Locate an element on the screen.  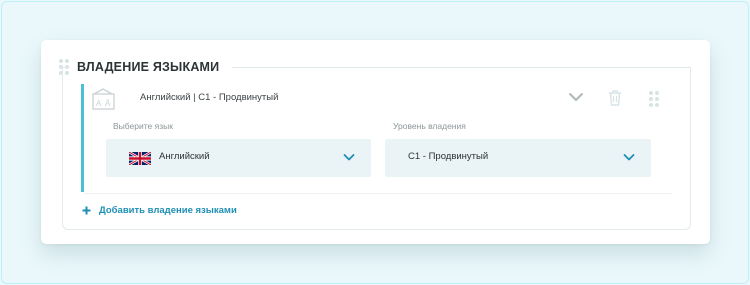
level-select: C1 - Продвинутый is located at coordinates (518, 158).